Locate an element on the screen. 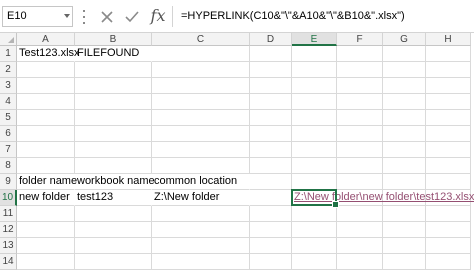  enter-button is located at coordinates (132, 17).